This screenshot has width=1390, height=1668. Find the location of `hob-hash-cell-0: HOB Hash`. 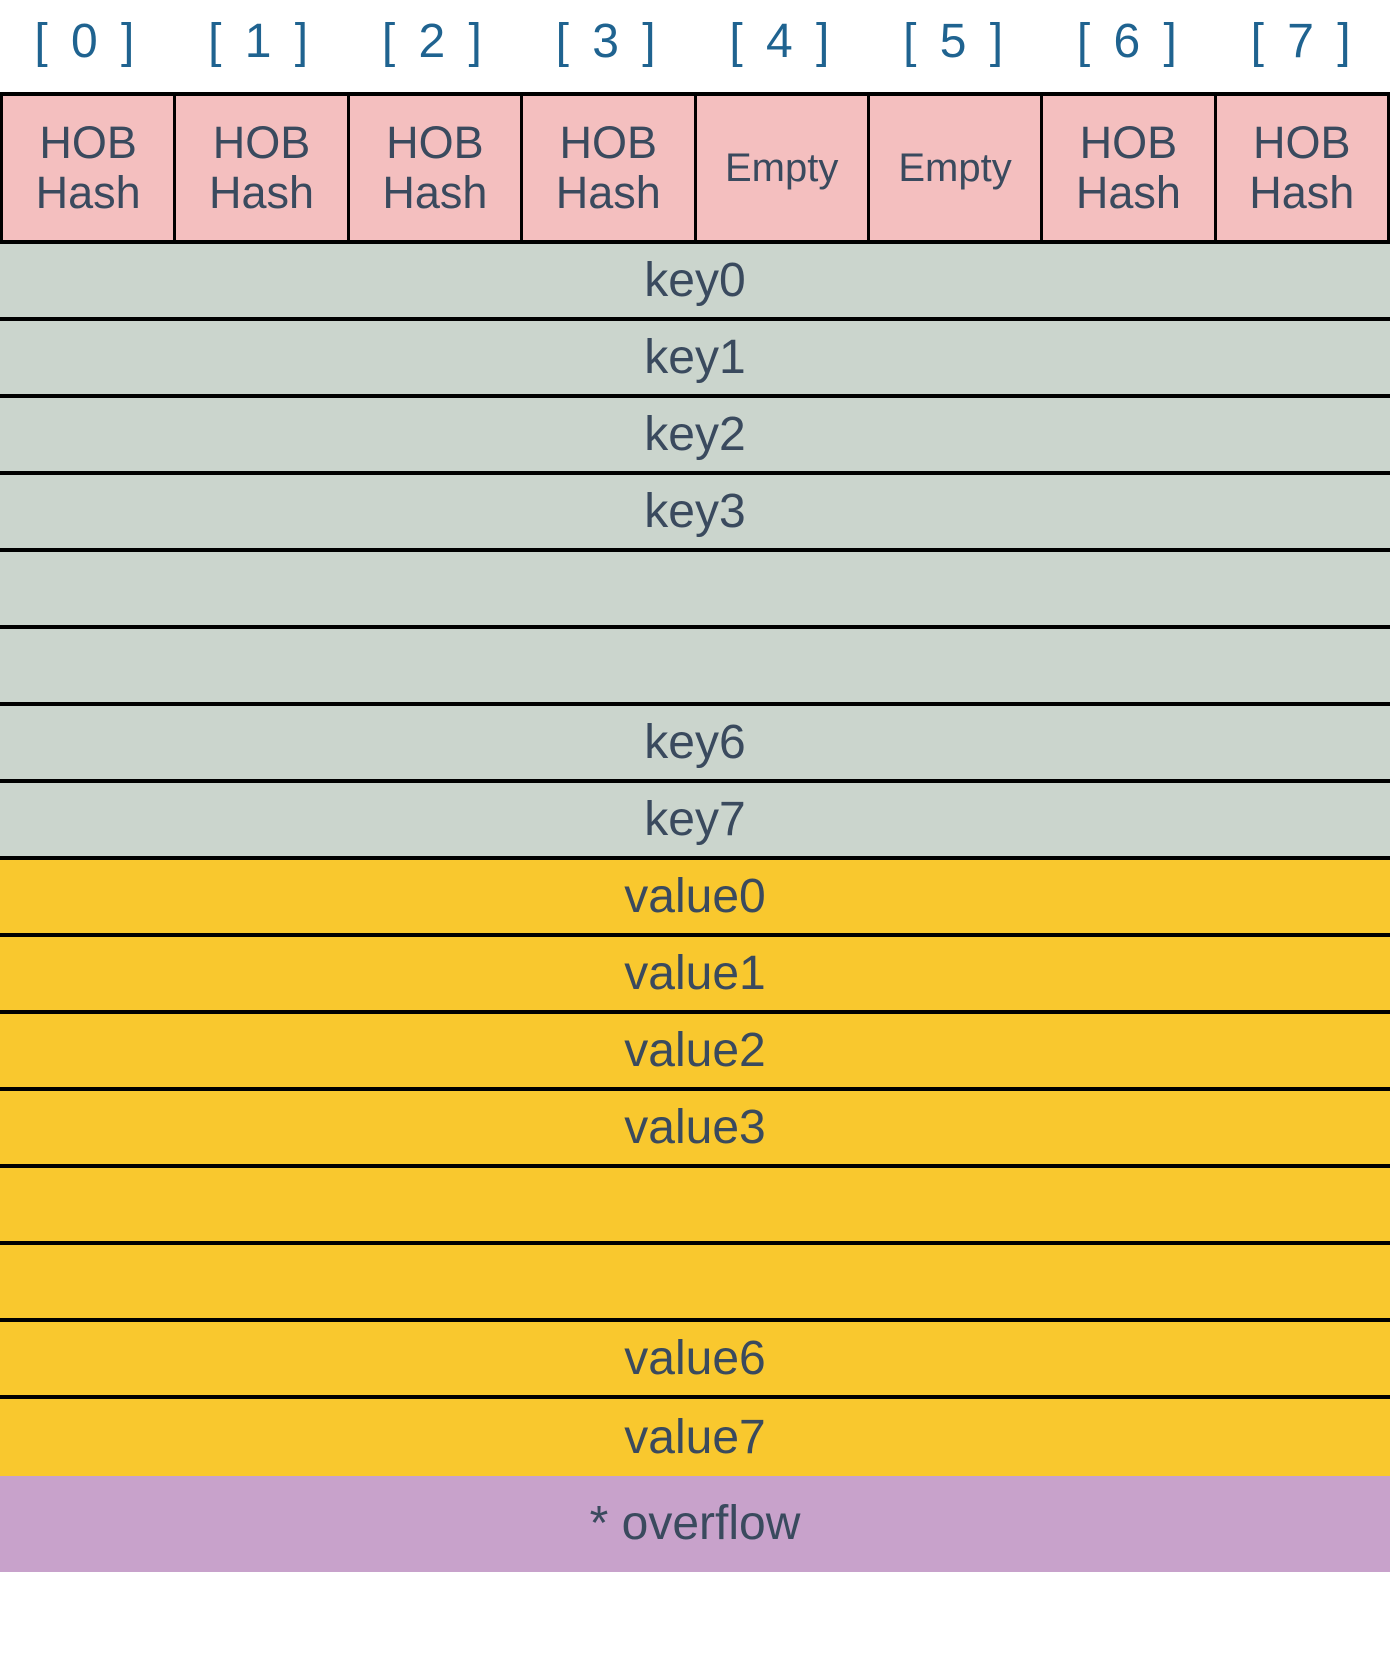

hob-hash-cell-0: HOB Hash is located at coordinates (90, 168).